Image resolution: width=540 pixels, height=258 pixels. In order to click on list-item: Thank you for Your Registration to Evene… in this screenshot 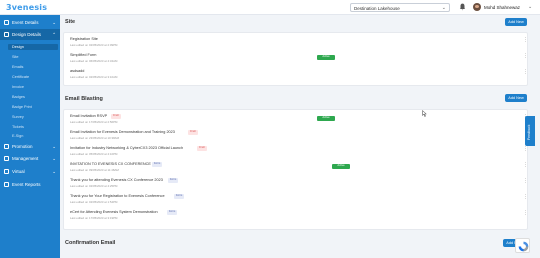, I will do `click(299, 200)`.